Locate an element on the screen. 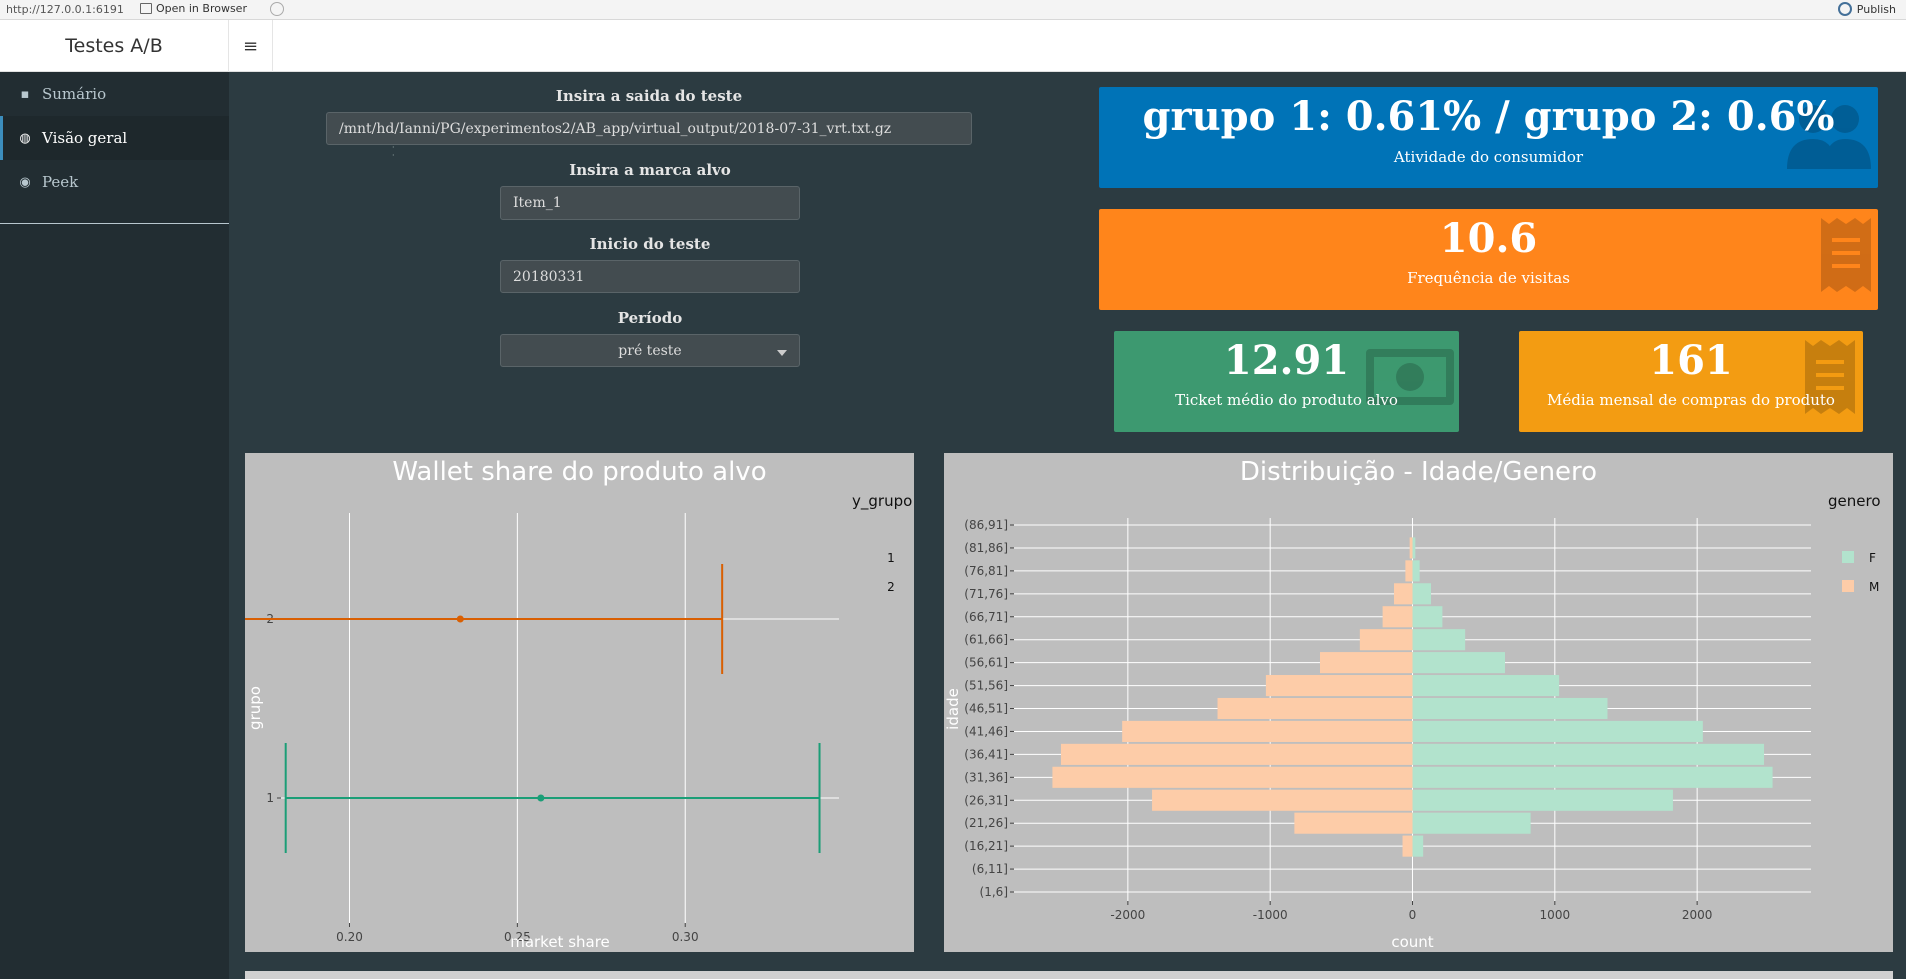 This screenshot has height=979, width=1906. y-tick-label: (56,61] is located at coordinates (986, 663).